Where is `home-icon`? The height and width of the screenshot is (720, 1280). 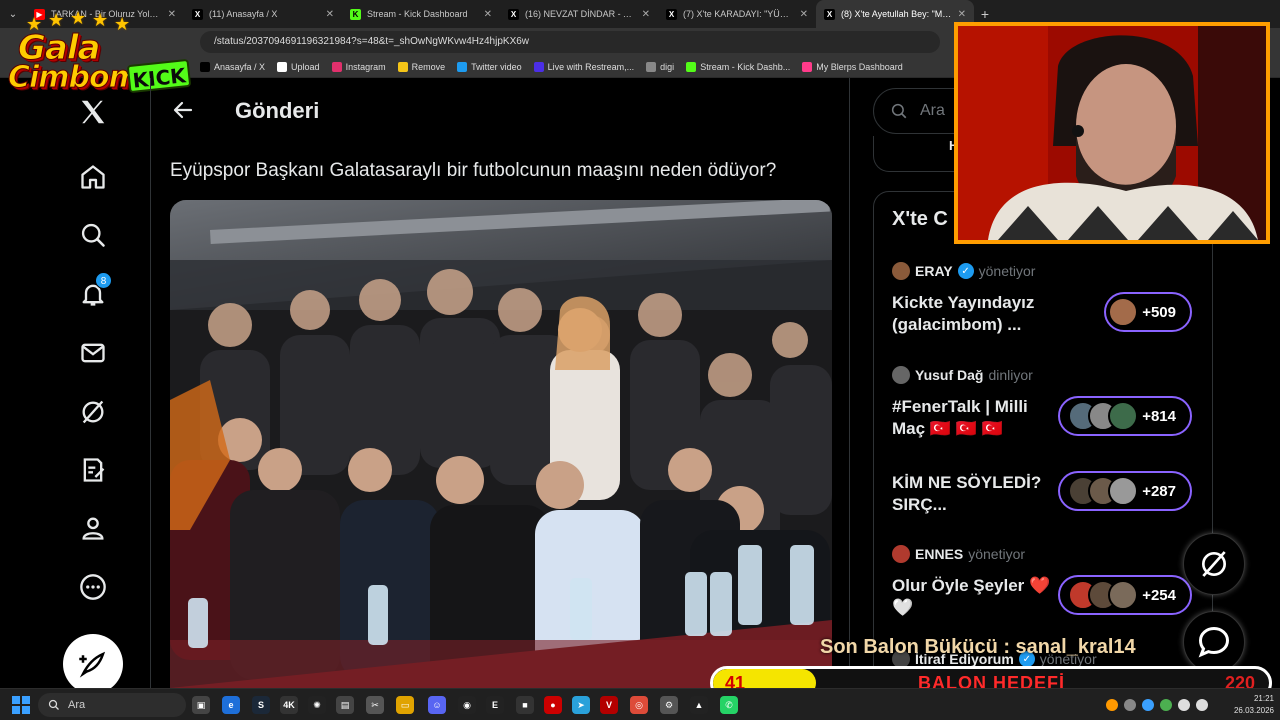
home-icon is located at coordinates (93, 177).